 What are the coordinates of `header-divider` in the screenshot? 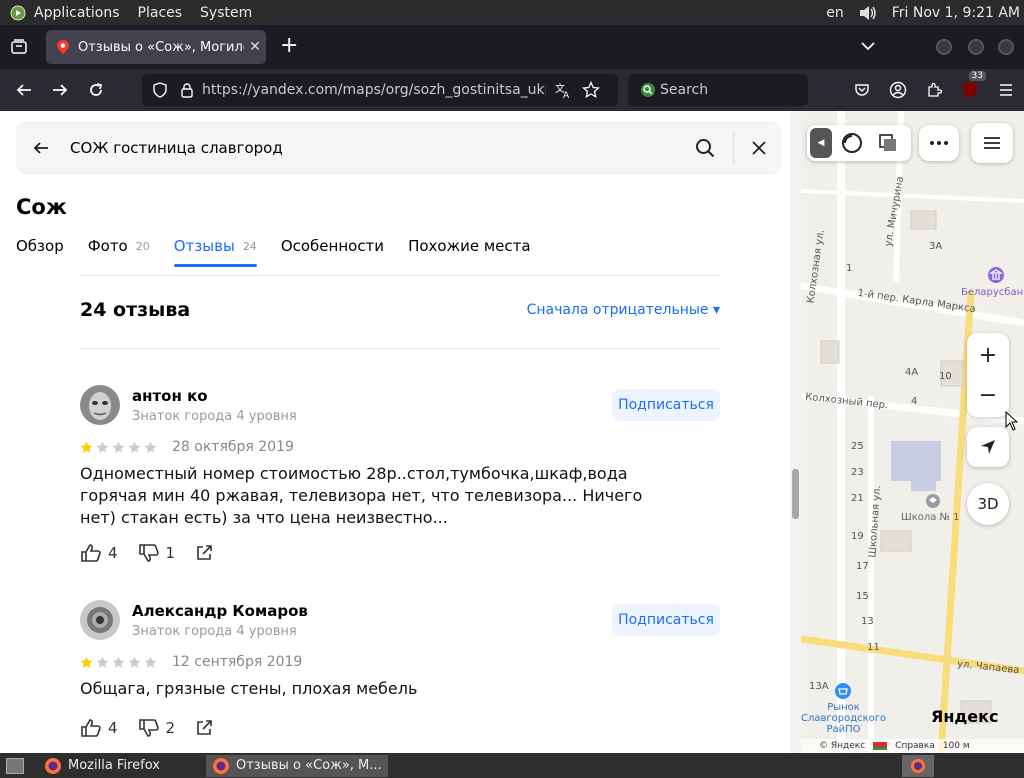 It's located at (400, 348).